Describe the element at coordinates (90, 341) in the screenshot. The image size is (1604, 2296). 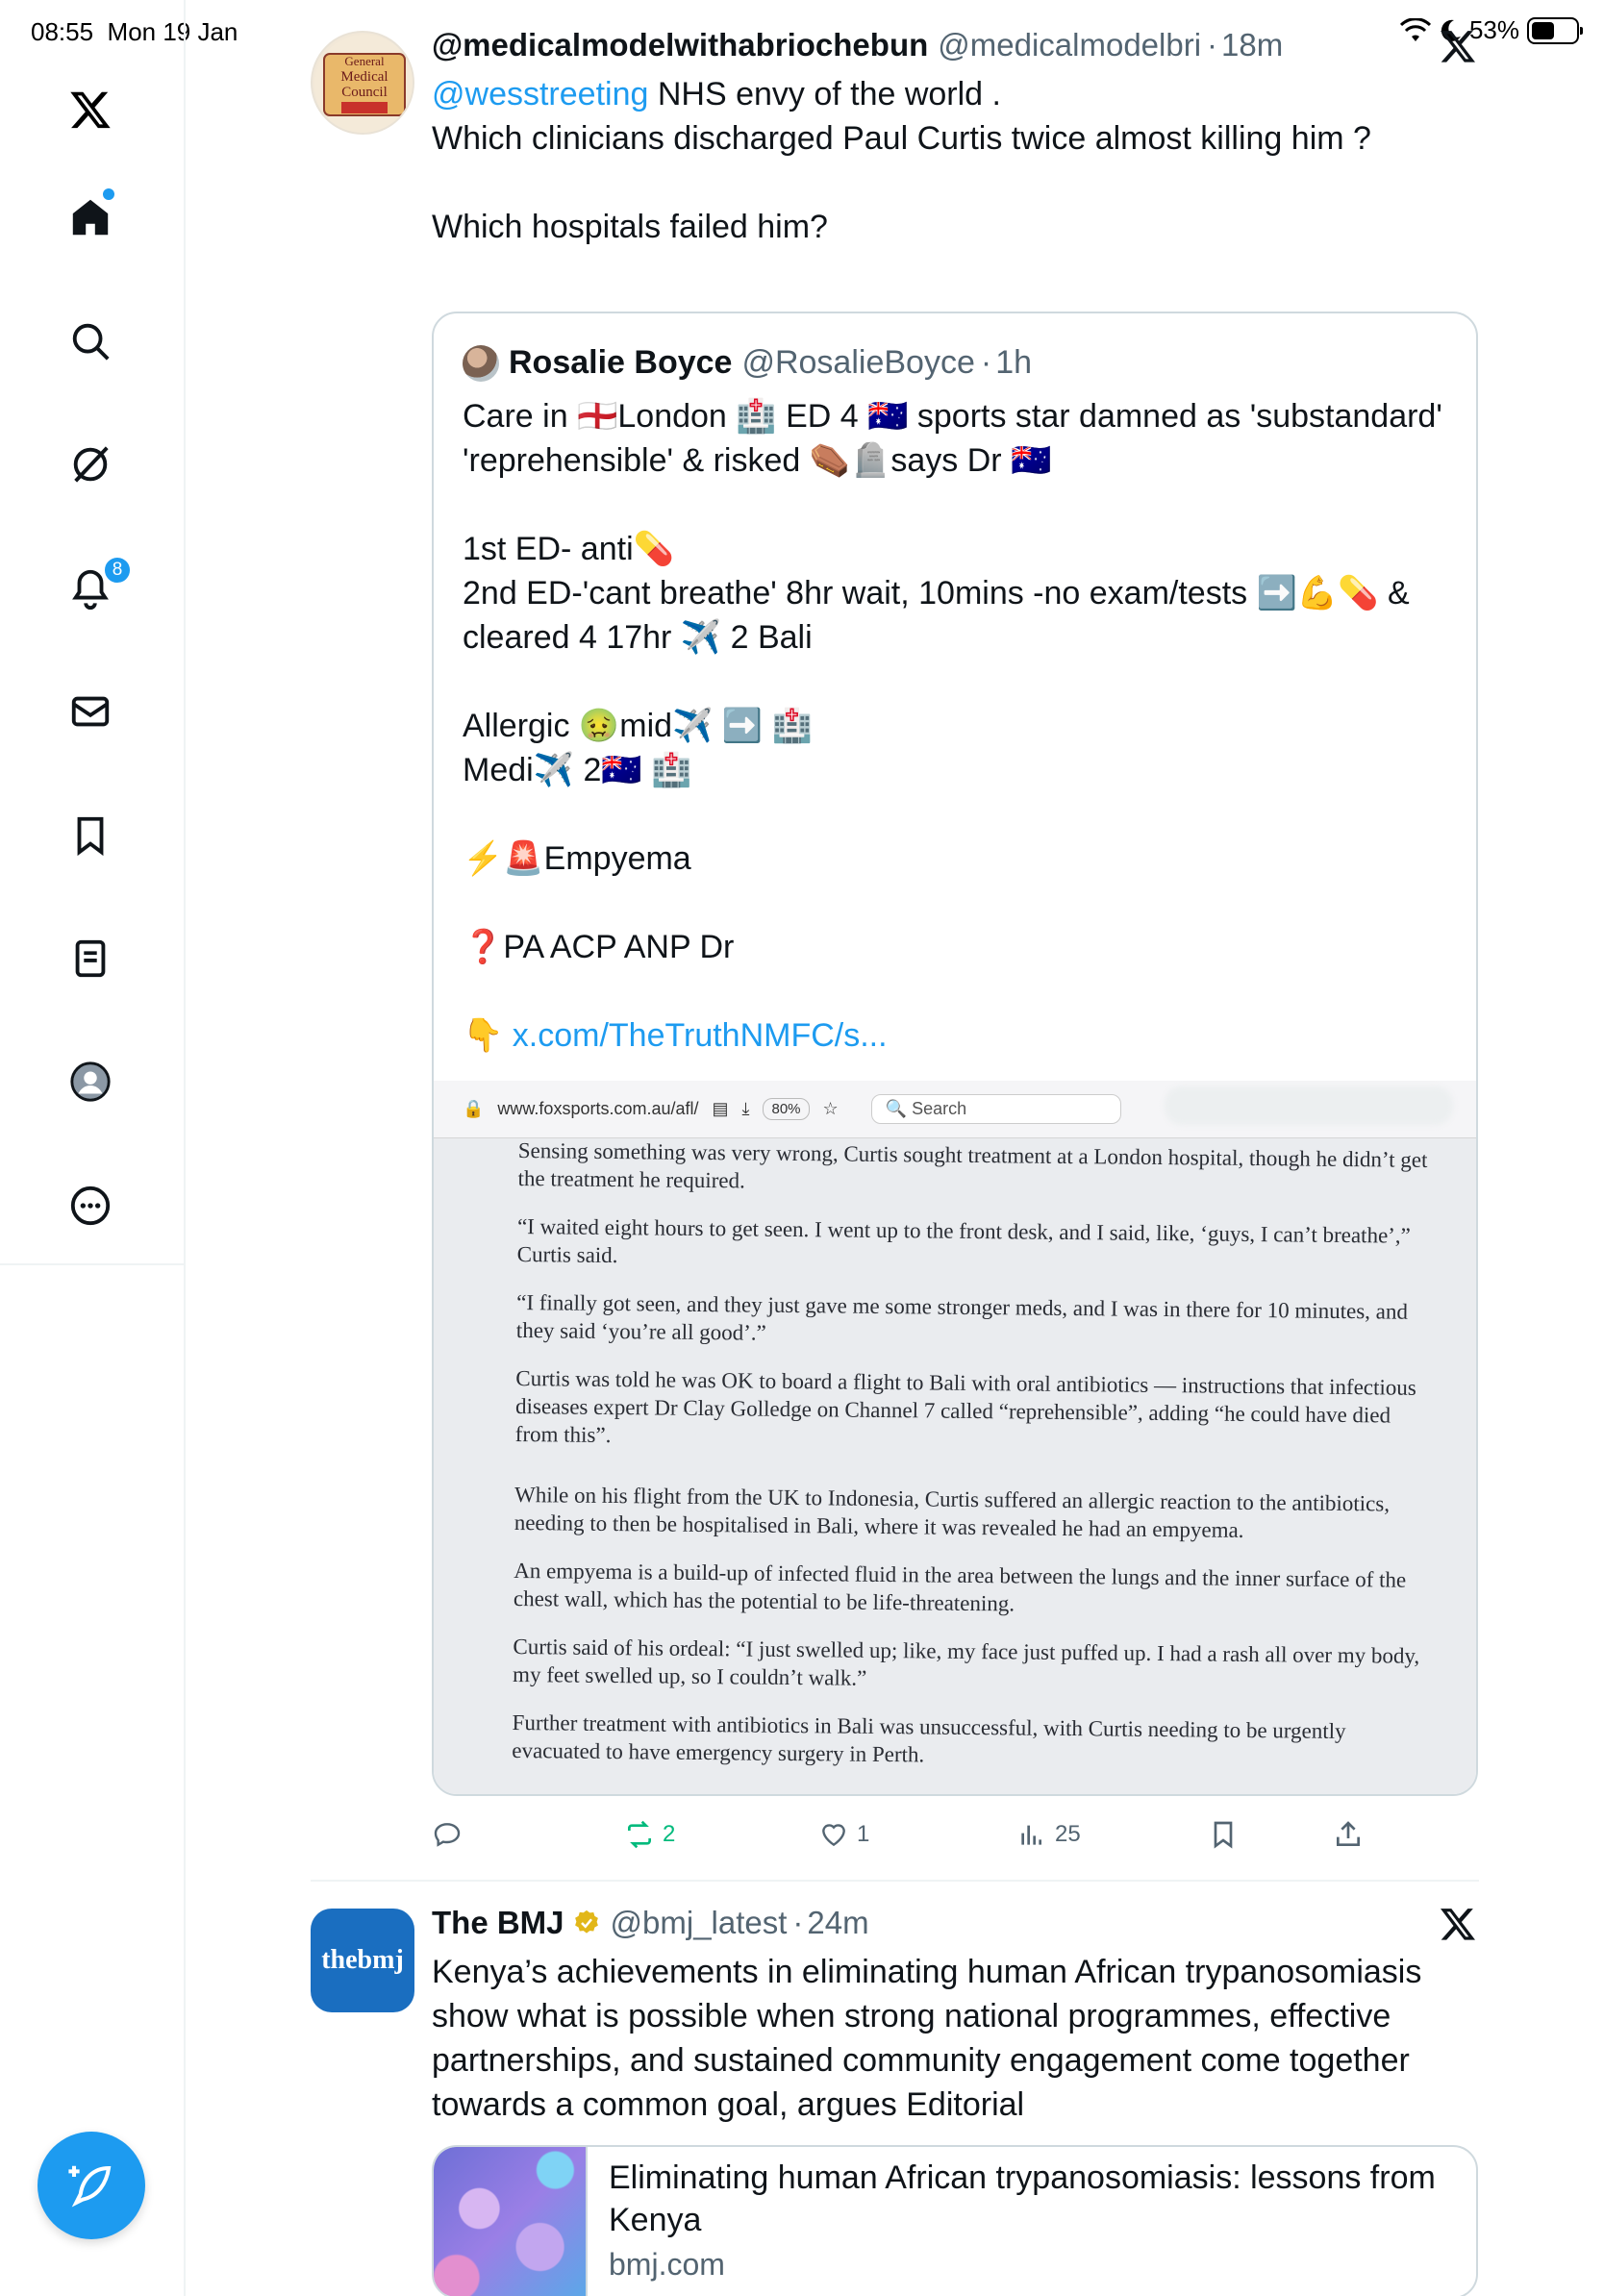
I see `search-icon` at that location.